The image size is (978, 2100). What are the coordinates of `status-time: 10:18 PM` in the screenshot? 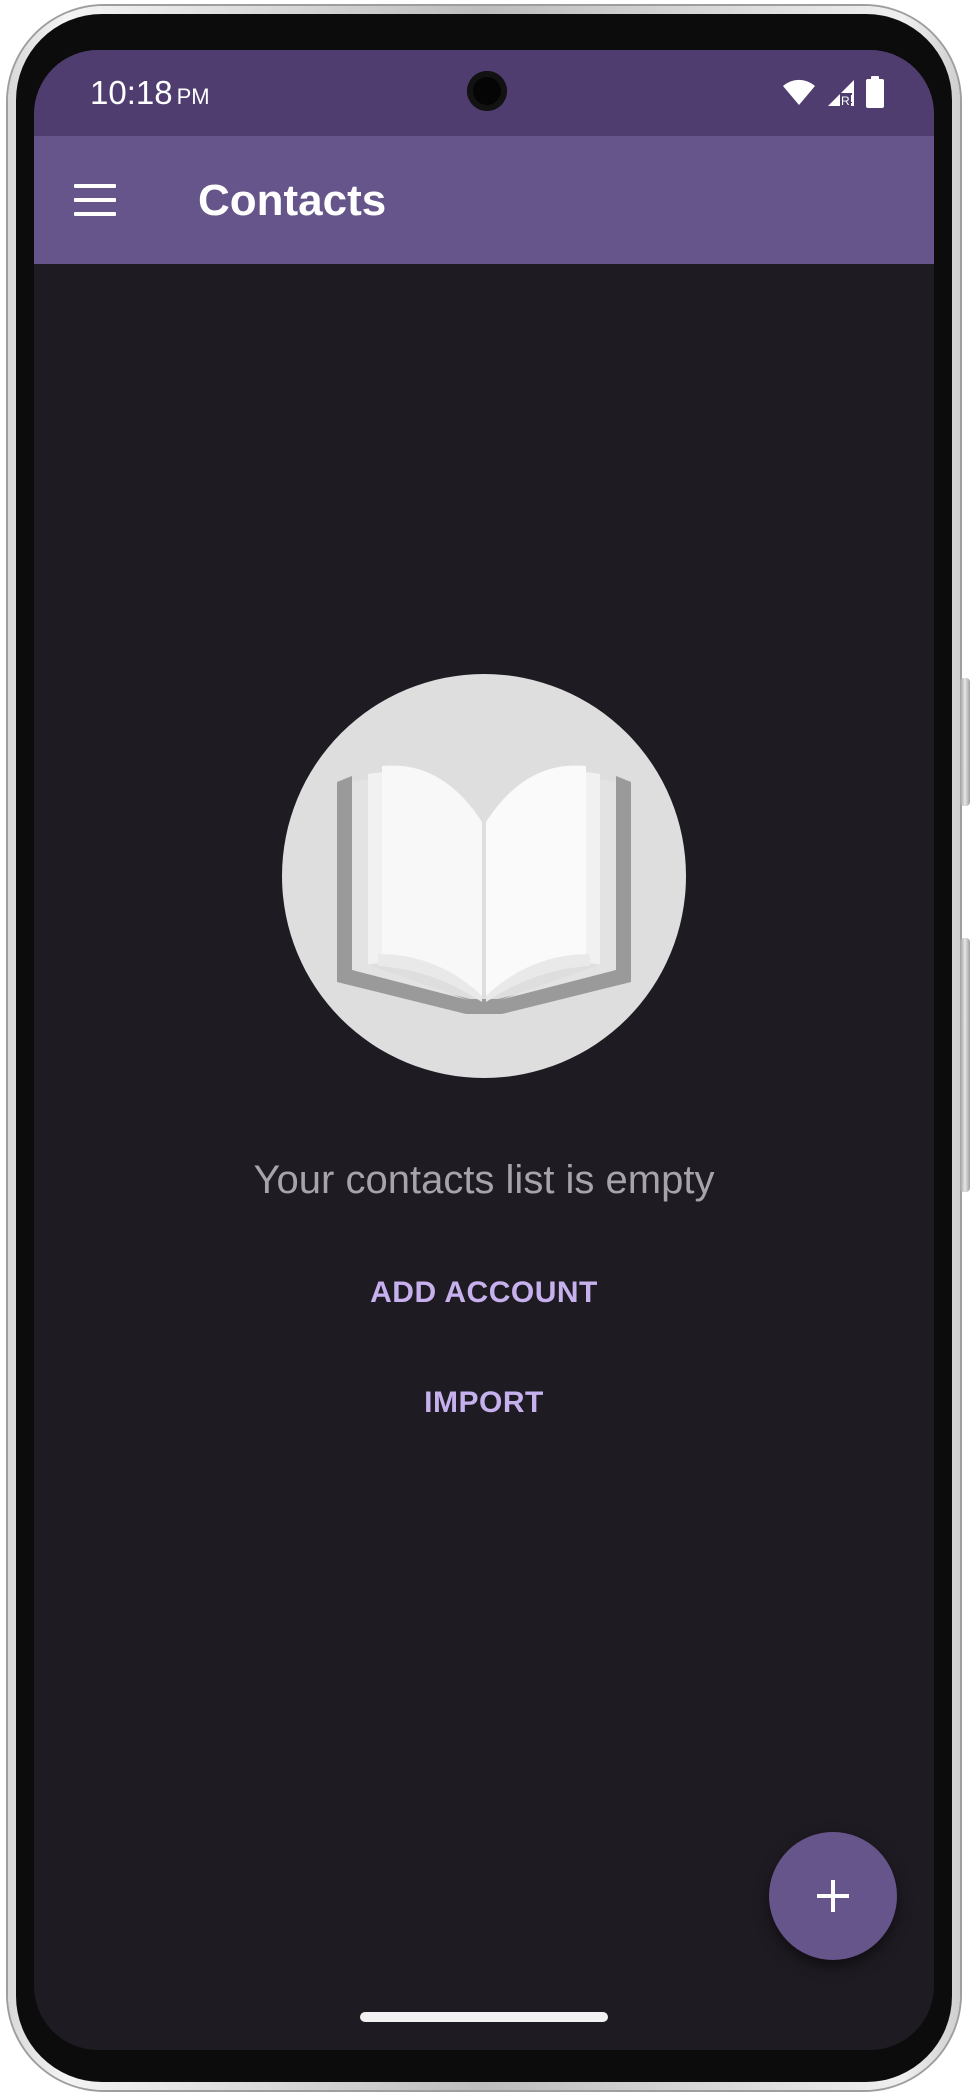 It's located at (150, 93).